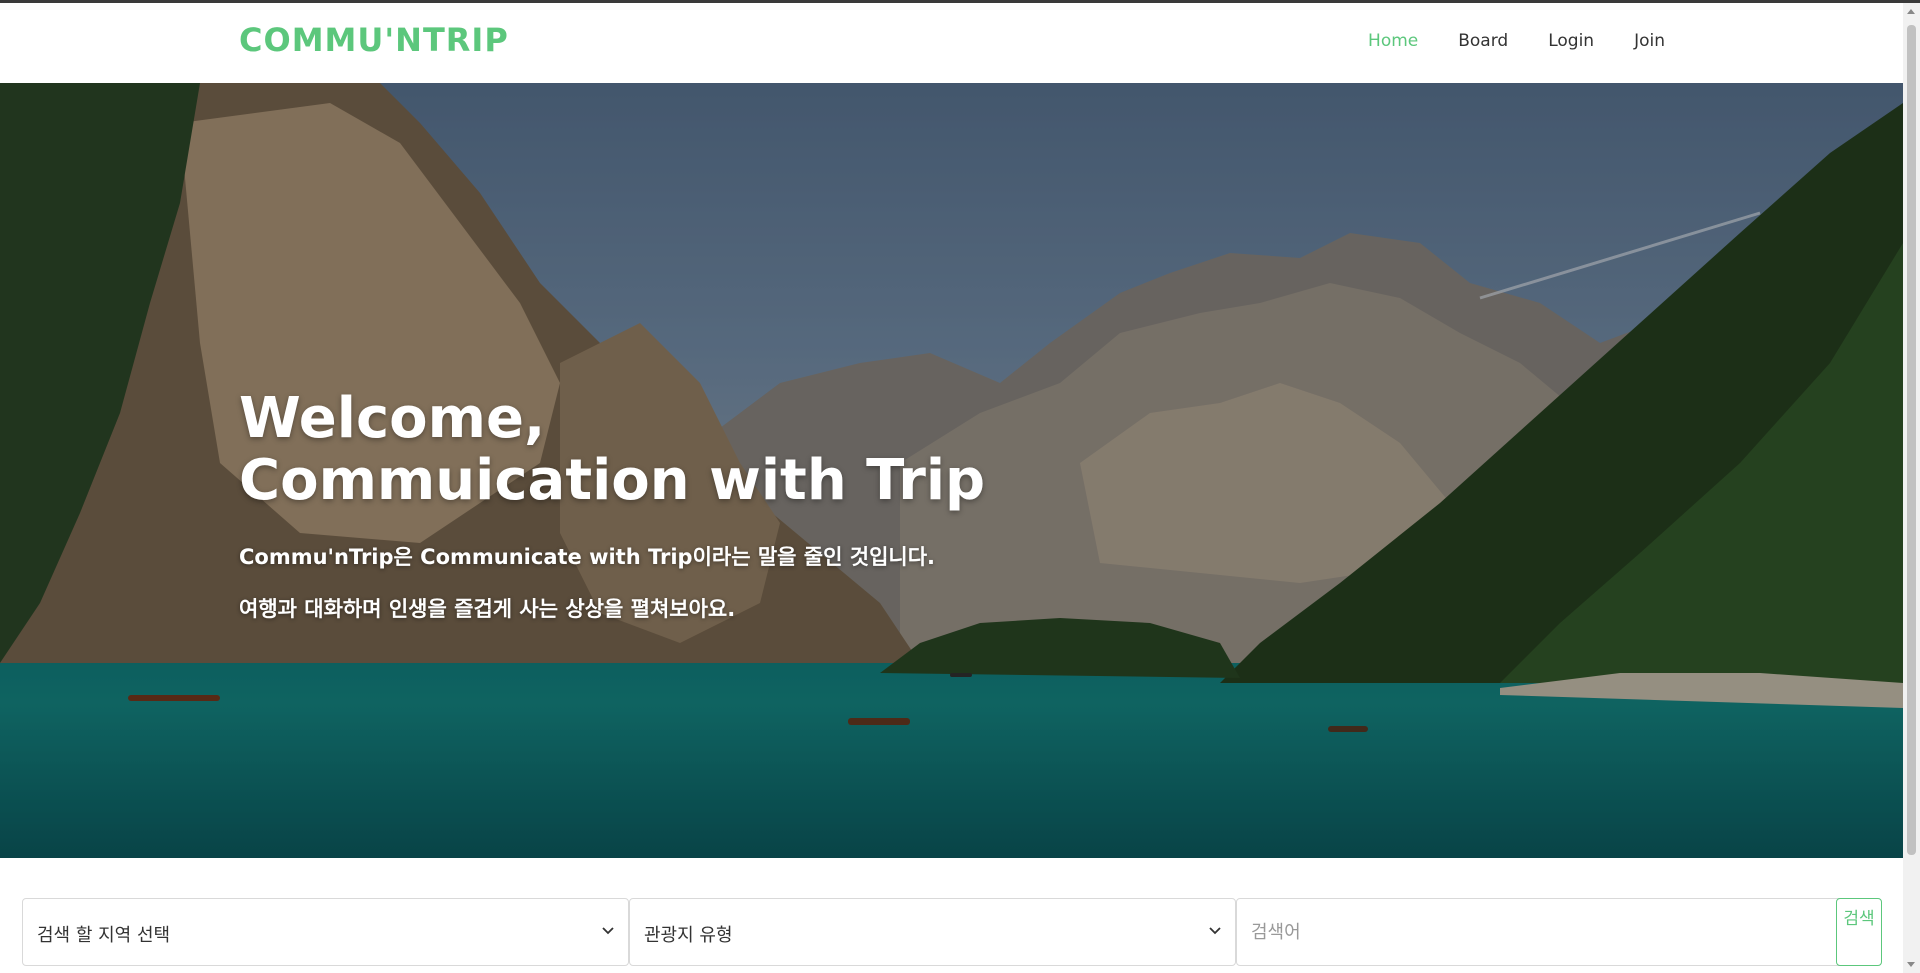 The width and height of the screenshot is (1920, 973). What do you see at coordinates (1911, 964) in the screenshot?
I see `scroll-down-arrow-icon` at bounding box center [1911, 964].